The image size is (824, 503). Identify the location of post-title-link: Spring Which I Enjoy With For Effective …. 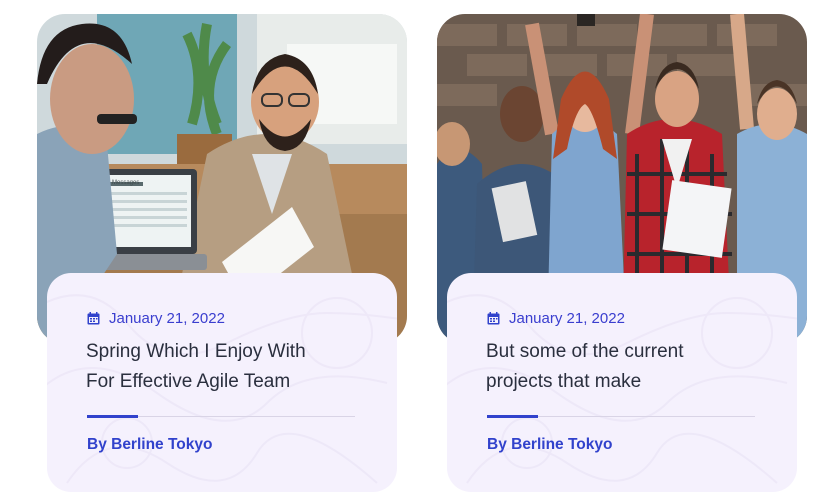
(216, 367).